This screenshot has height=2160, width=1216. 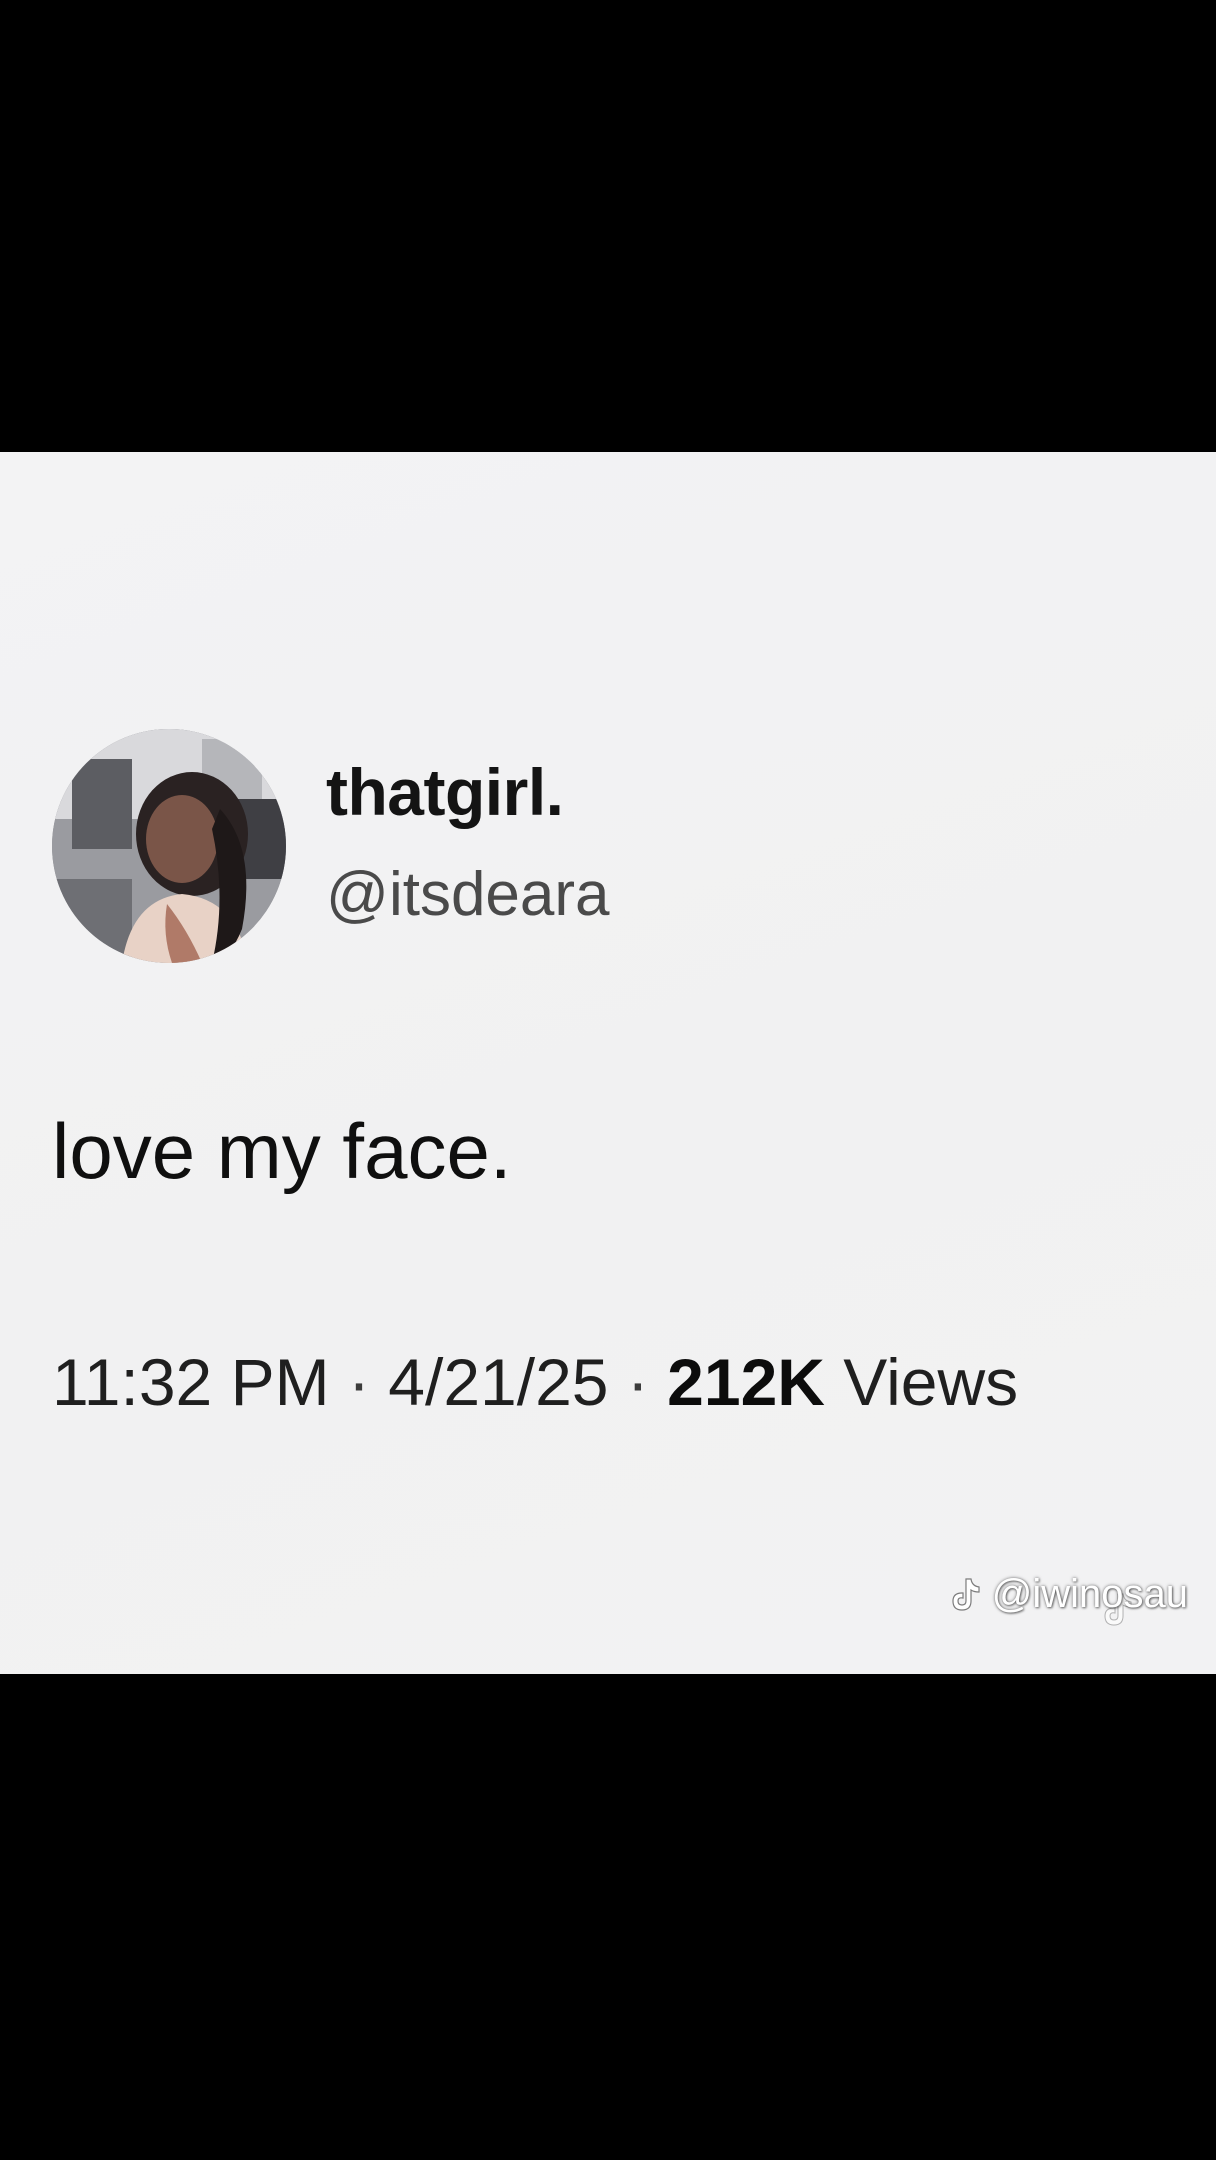 I want to click on tweet-text: love my face., so click(x=282, y=1151).